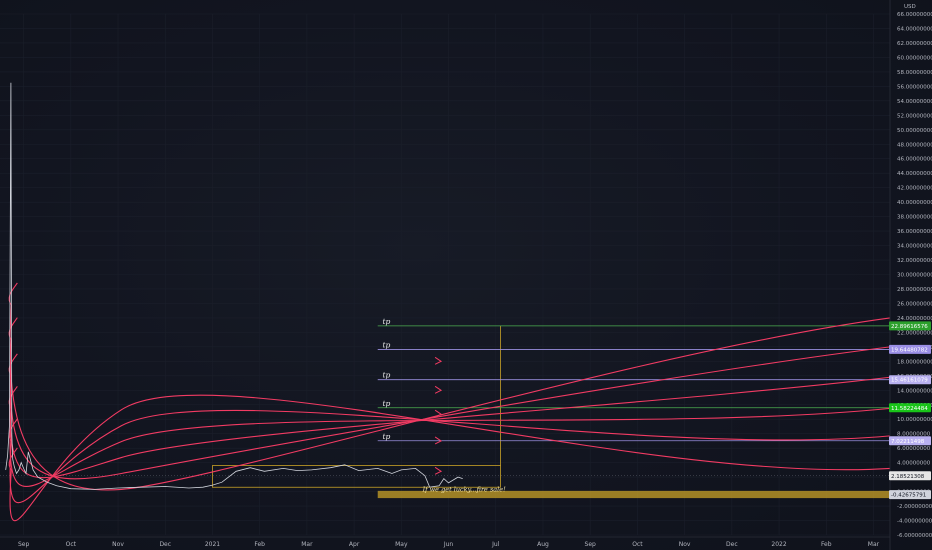 This screenshot has height=550, width=932. I want to click on y-tick-label: 56.00000000, so click(914, 87).